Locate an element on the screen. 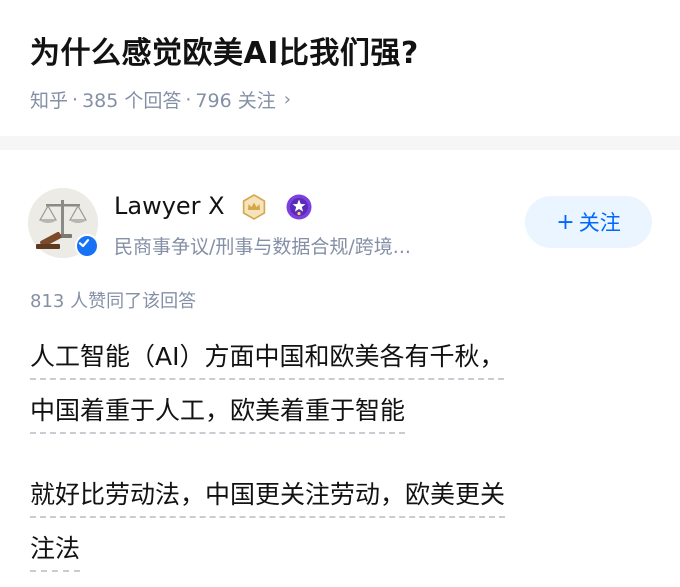  paragraph-line: 就好比劳动法，中国更关注劳动，欧美更关 is located at coordinates (268, 498).